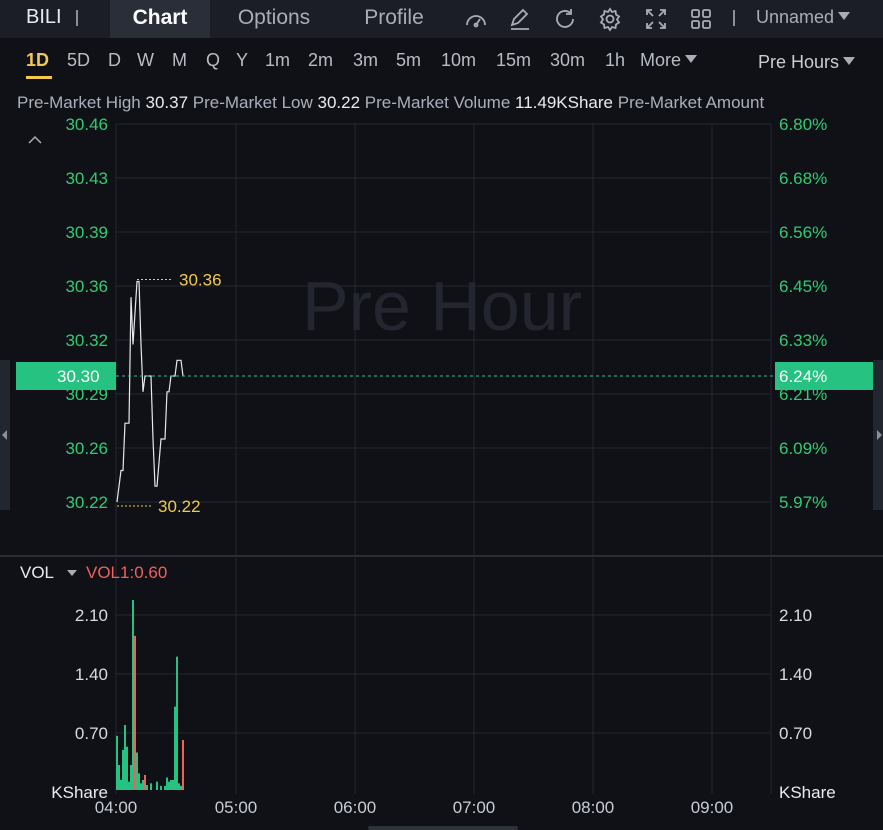 This screenshot has height=830, width=883. Describe the element at coordinates (795, 674) in the screenshot. I see `volume-axis-label-right: 1.40` at that location.